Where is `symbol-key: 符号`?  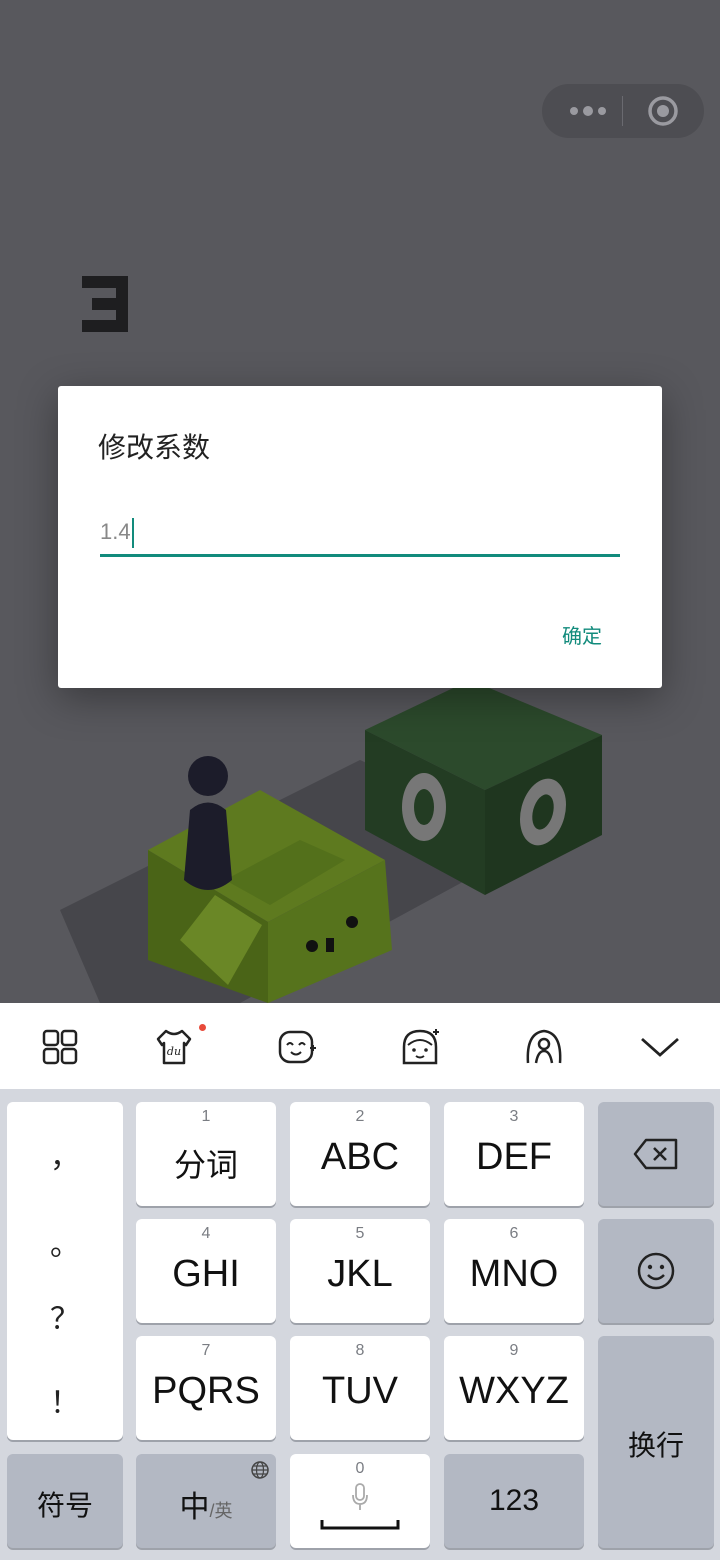
symbol-key: 符号 is located at coordinates (65, 1501).